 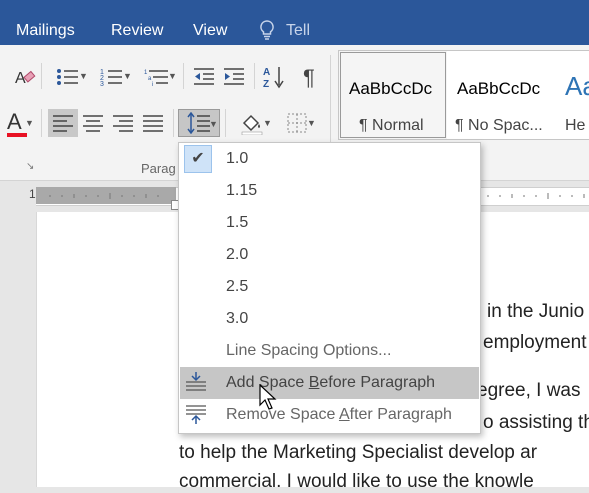 I want to click on sort-icon: A Z, so click(x=273, y=78).